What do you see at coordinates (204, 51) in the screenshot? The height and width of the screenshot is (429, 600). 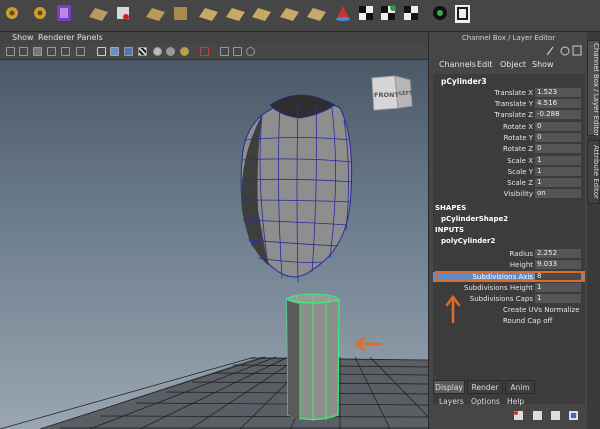 I see `xray-icon` at bounding box center [204, 51].